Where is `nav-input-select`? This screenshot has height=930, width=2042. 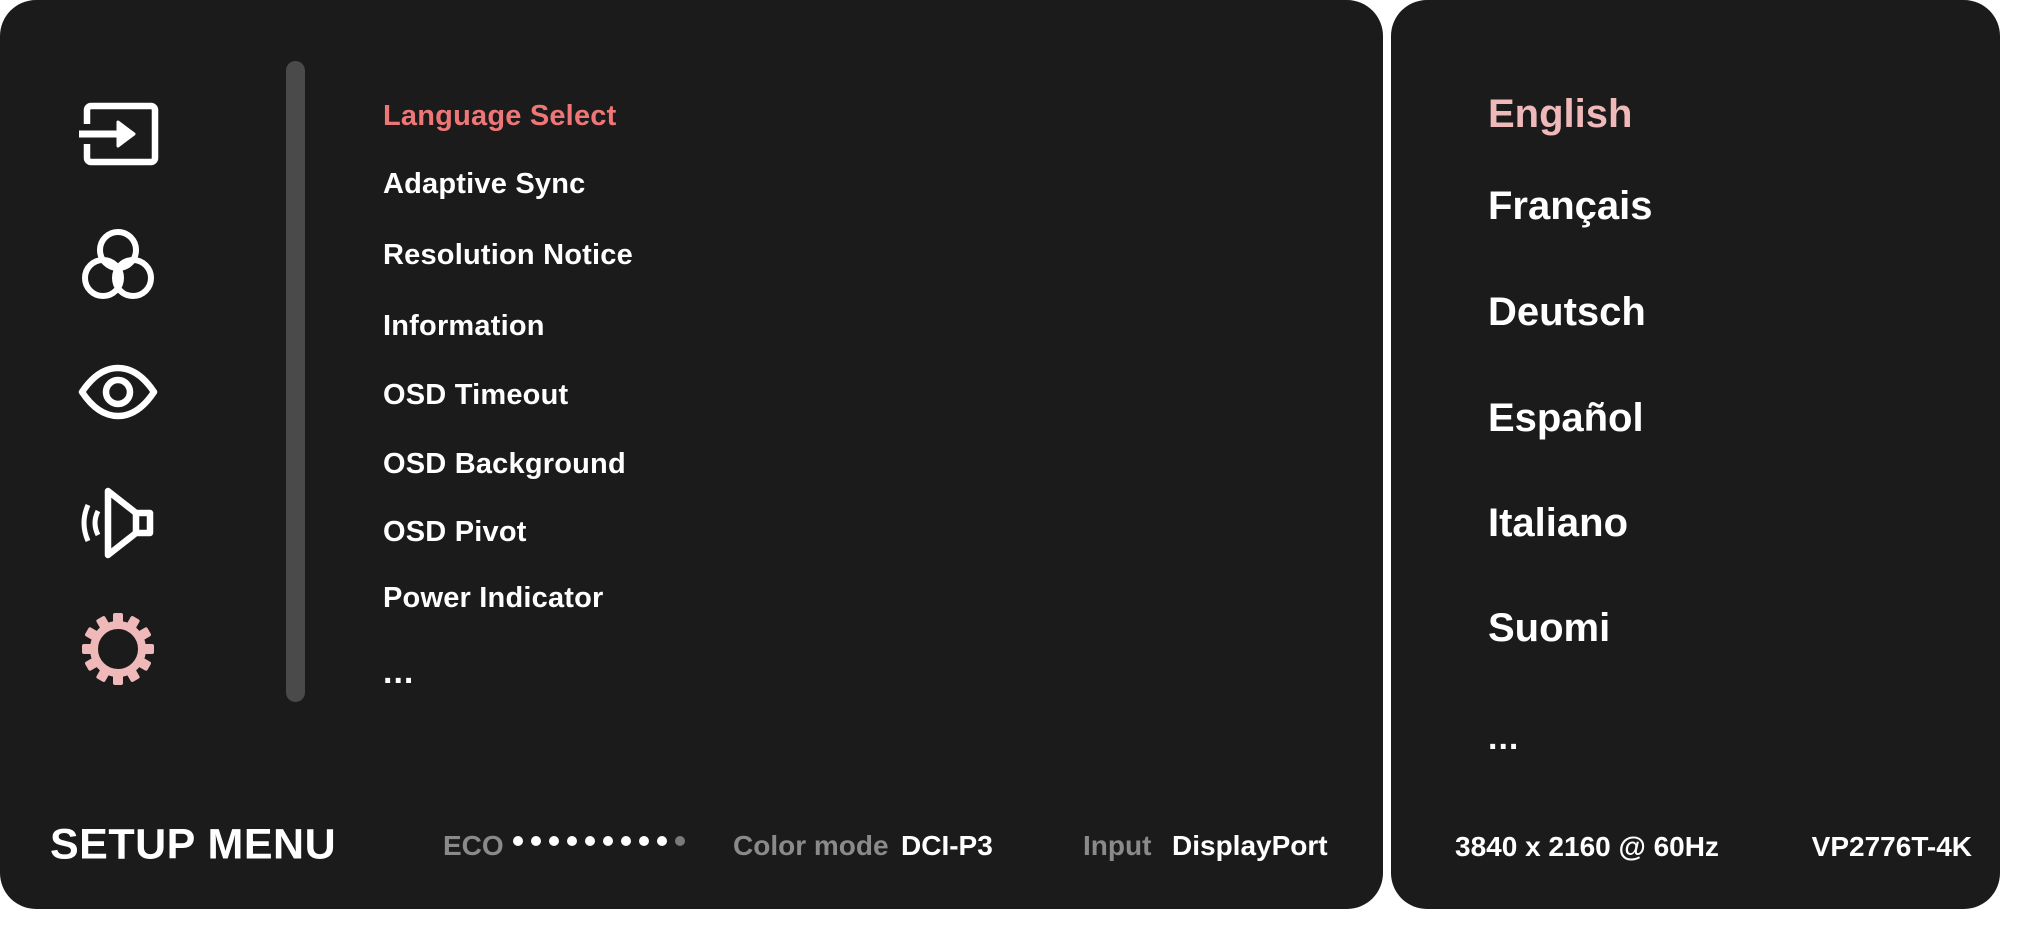
nav-input-select is located at coordinates (118, 136).